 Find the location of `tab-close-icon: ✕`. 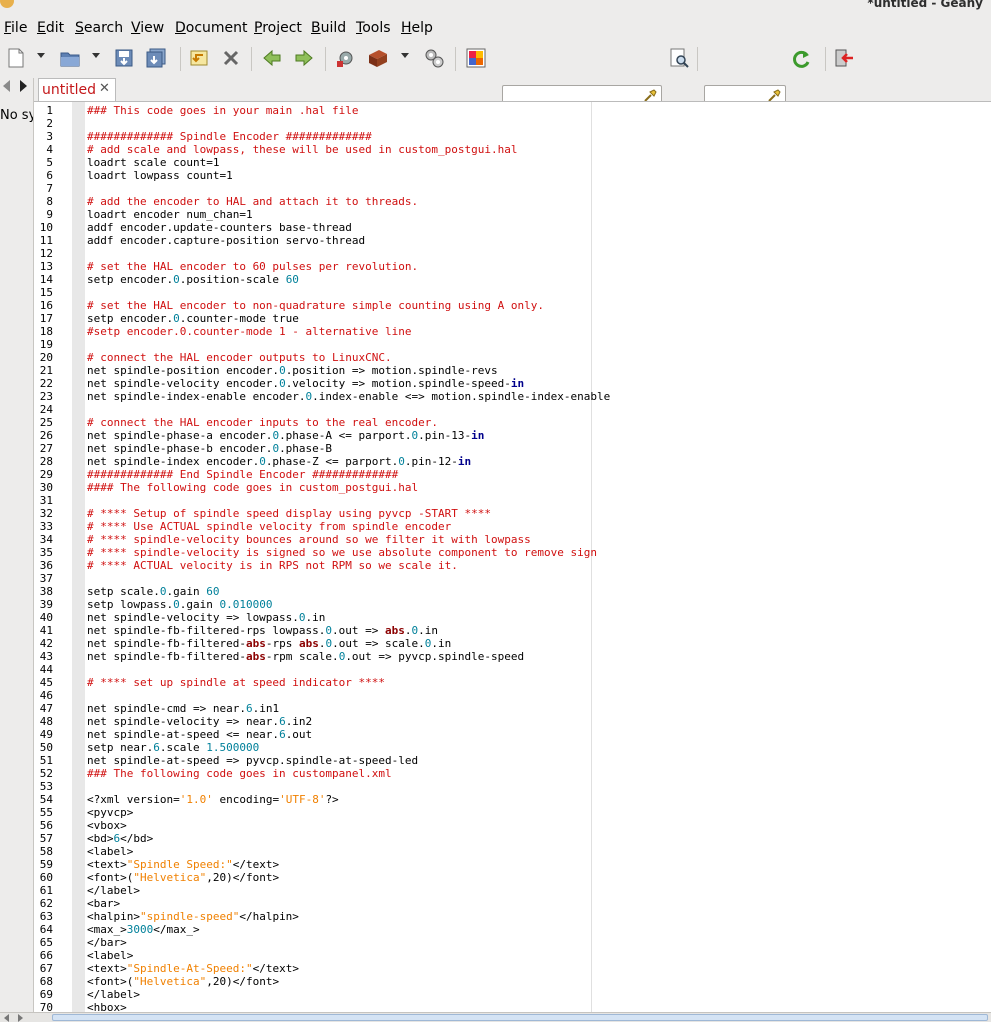

tab-close-icon: ✕ is located at coordinates (104, 88).